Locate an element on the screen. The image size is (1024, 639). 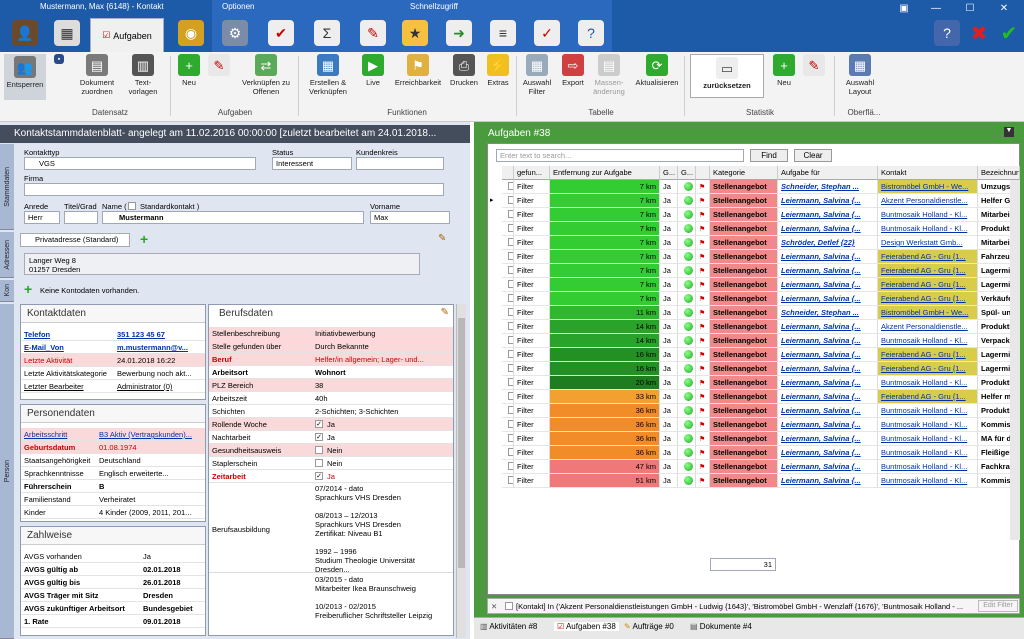
standardkontakt-checkbox is located at coordinates (132, 206).